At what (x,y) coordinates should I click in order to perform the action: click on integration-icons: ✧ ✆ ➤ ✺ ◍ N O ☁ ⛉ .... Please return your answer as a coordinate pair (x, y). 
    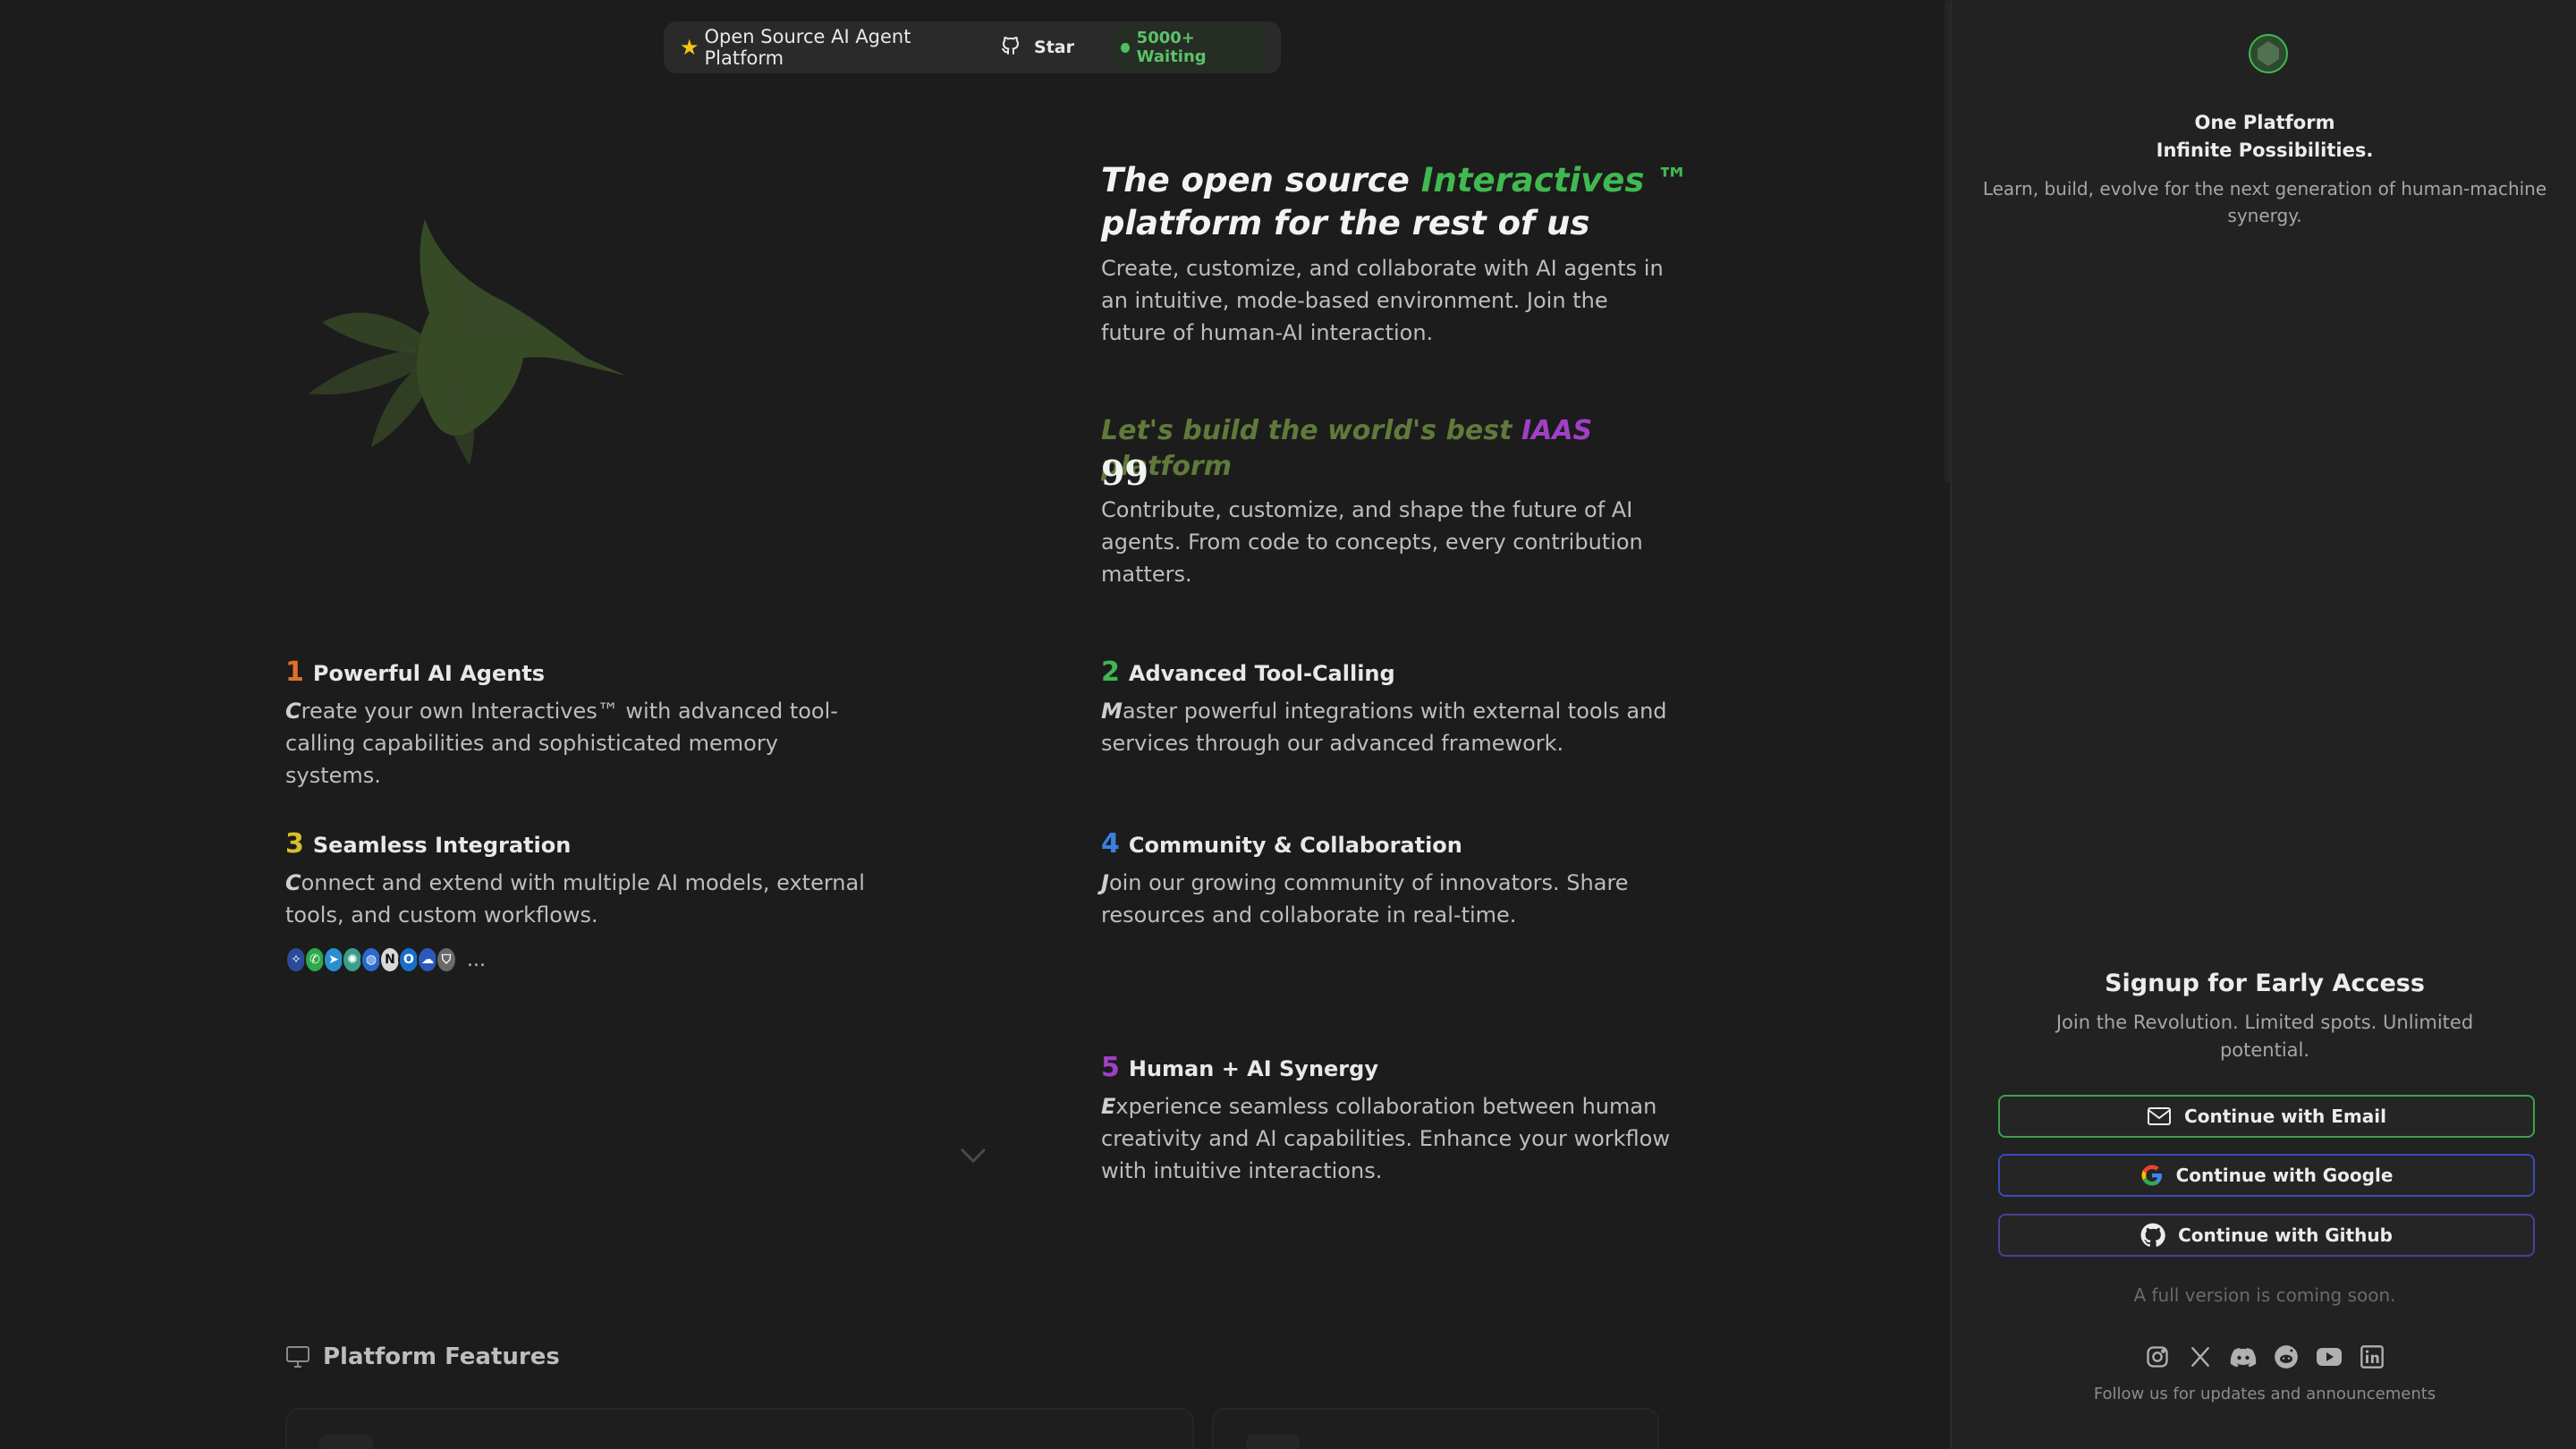
    Looking at the image, I should click on (385, 959).